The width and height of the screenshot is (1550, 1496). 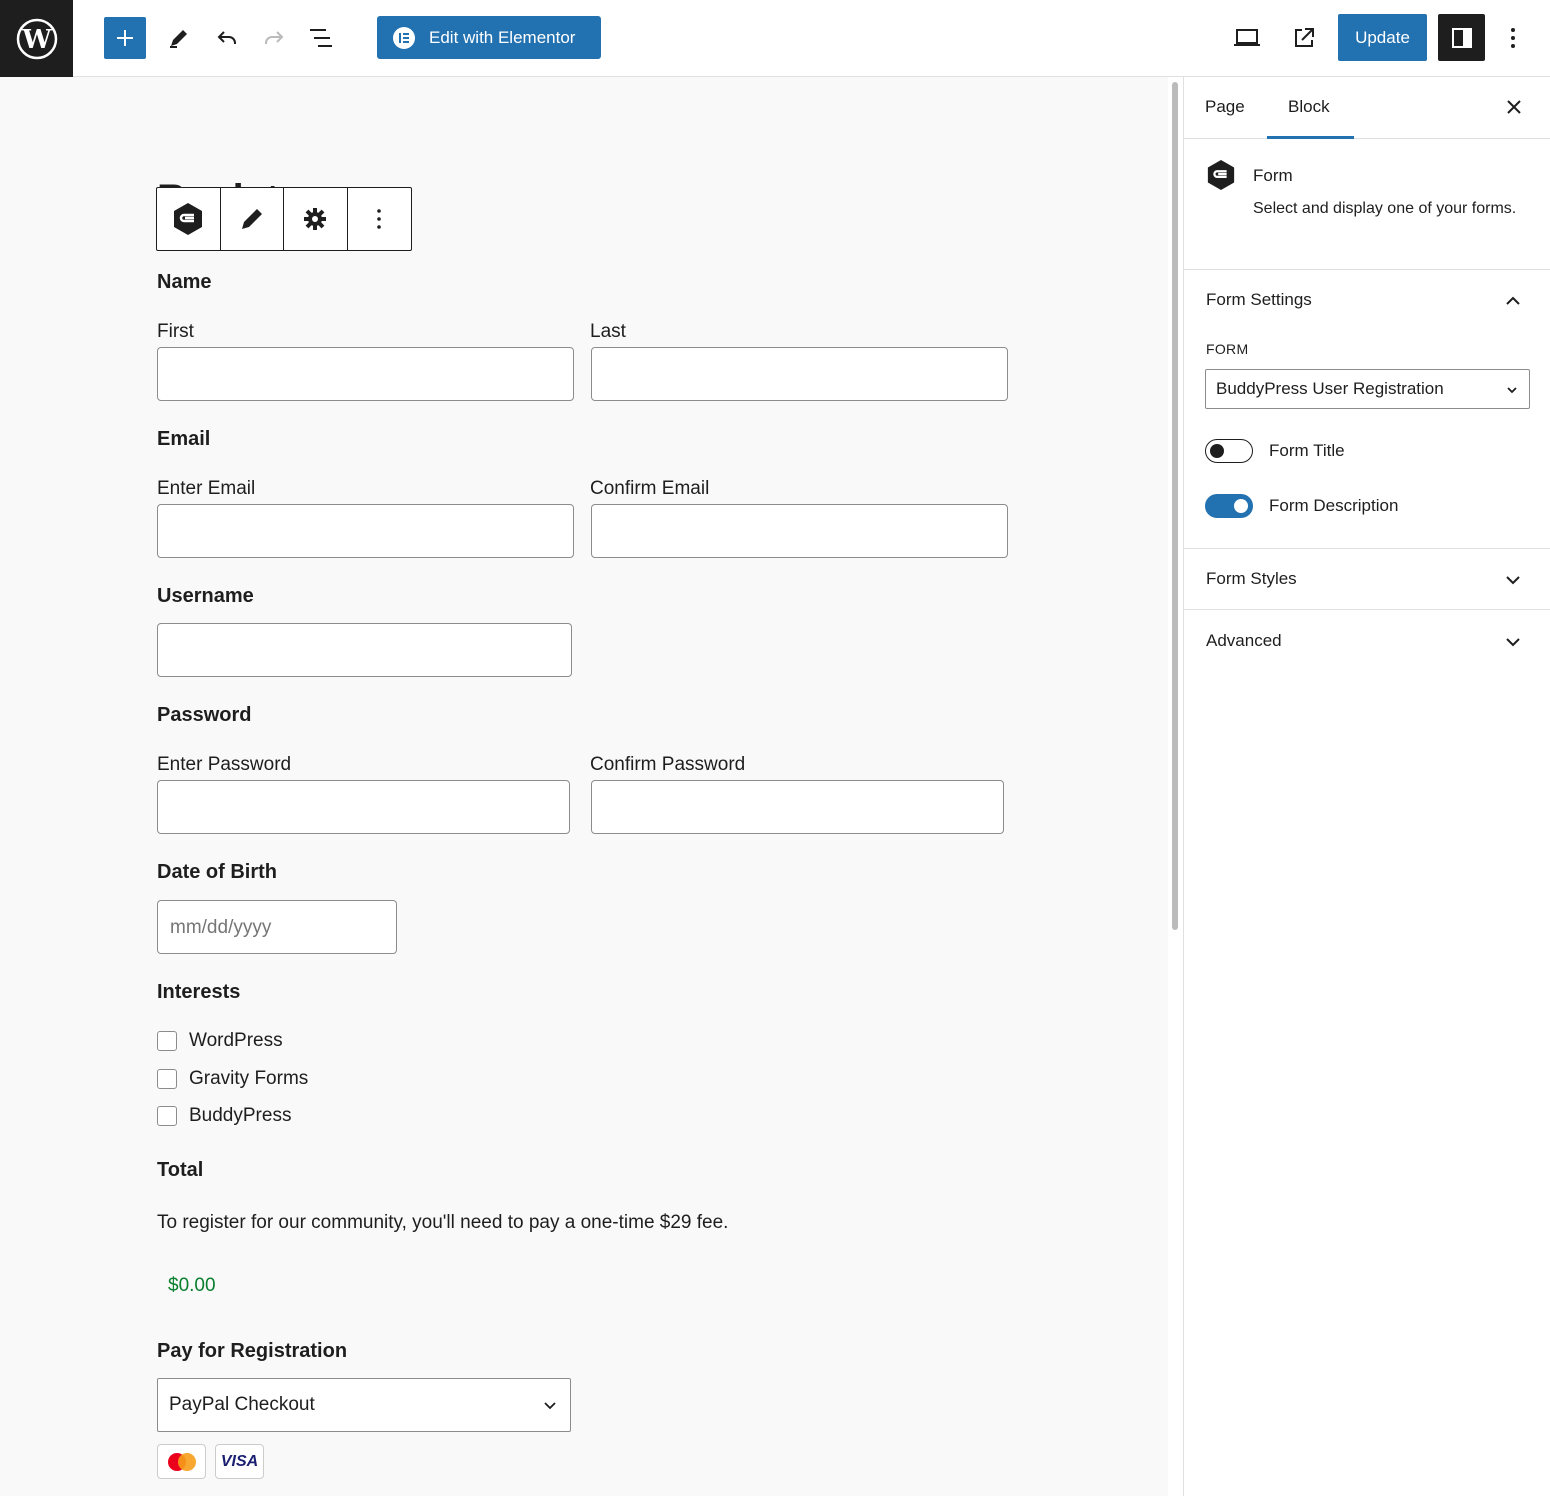 I want to click on plus-icon, so click(x=125, y=38).